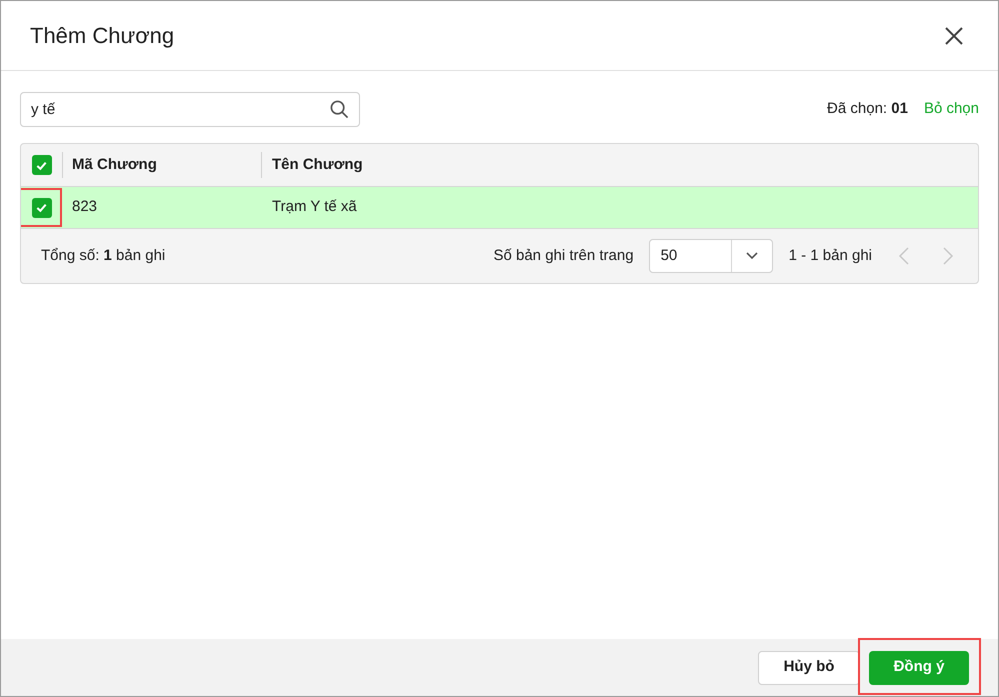 The image size is (999, 697). Describe the element at coordinates (190, 109) in the screenshot. I see `search-field: y tế` at that location.